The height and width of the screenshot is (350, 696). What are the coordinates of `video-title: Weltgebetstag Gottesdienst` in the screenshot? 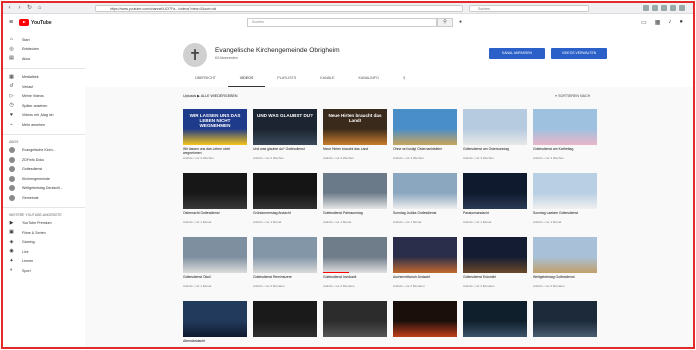 It's located at (565, 279).